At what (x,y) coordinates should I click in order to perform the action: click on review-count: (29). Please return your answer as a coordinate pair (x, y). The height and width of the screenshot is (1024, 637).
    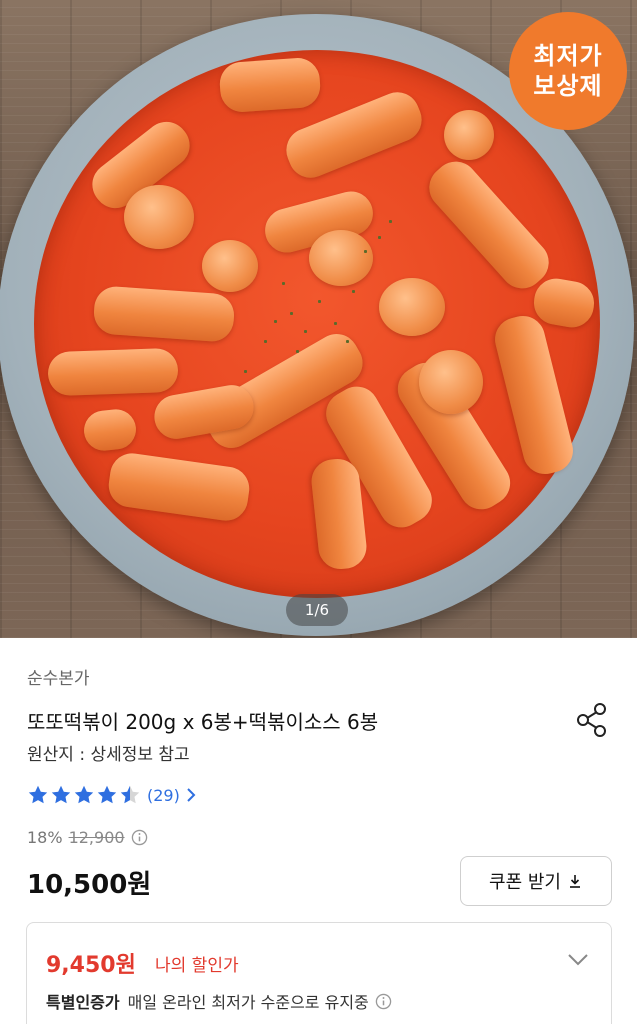
    Looking at the image, I should click on (163, 795).